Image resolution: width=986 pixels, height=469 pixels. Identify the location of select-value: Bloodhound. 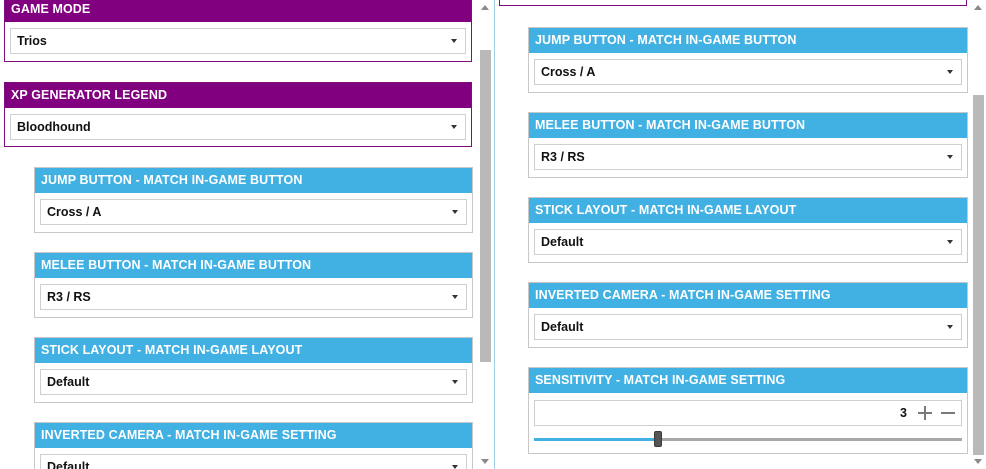
(54, 127).